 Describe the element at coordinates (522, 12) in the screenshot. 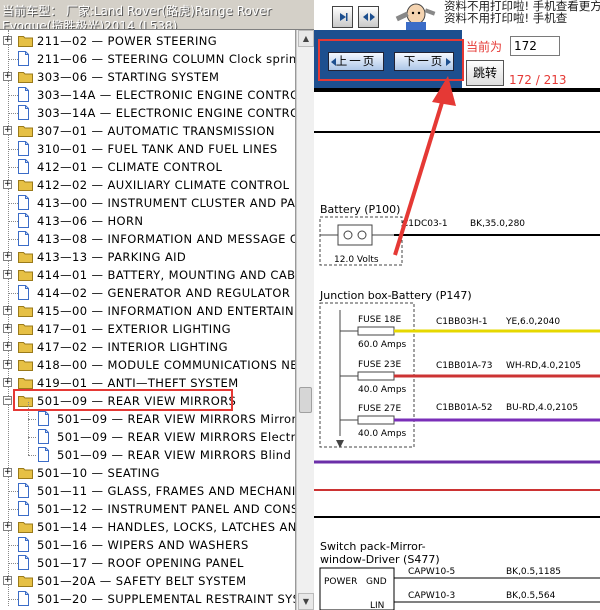

I see `notice-banner: 资料不用打印啦! 手机查看更方便 资料不用打印啦! 手机查` at that location.